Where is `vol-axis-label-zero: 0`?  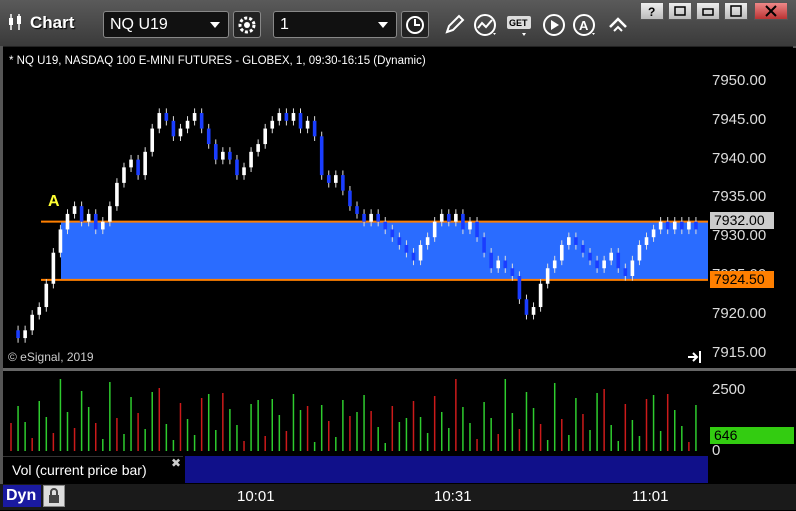 vol-axis-label-zero: 0 is located at coordinates (716, 450).